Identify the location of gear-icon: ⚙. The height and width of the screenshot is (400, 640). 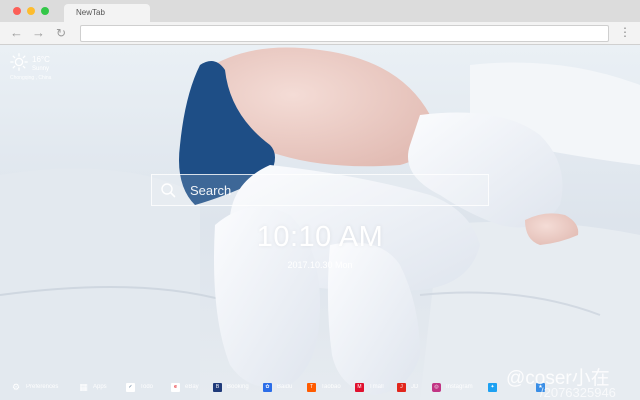
(16, 387).